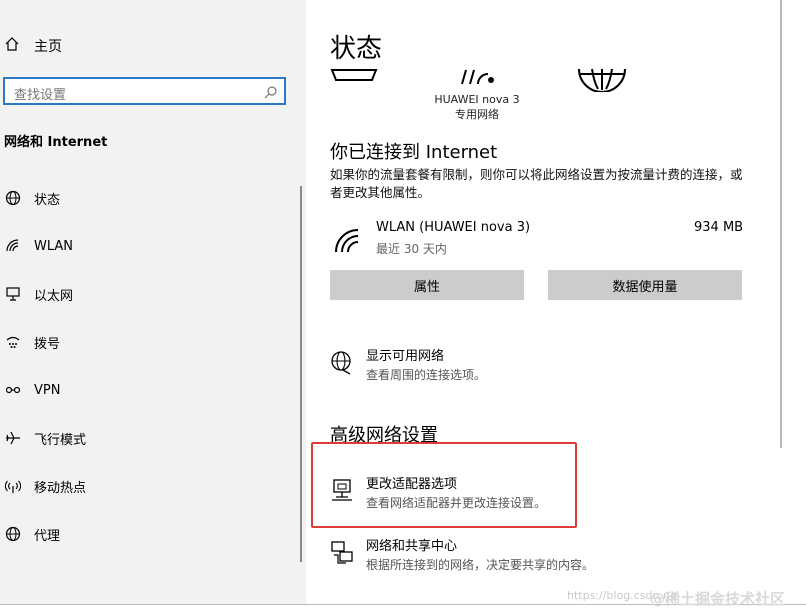 The width and height of the screenshot is (806, 616). What do you see at coordinates (40, 95) in the screenshot?
I see `search-placeholder: 查找设置` at bounding box center [40, 95].